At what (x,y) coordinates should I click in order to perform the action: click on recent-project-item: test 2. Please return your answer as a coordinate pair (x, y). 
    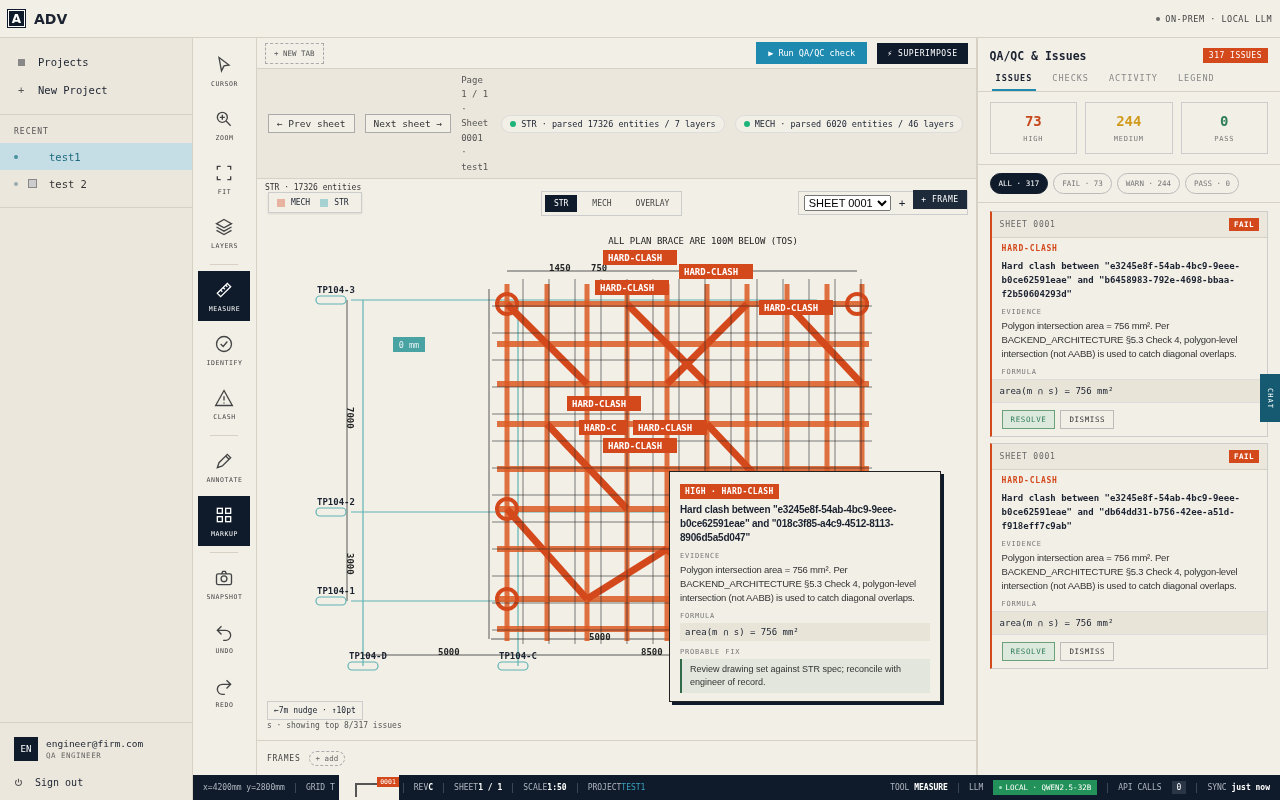
    Looking at the image, I should click on (96, 183).